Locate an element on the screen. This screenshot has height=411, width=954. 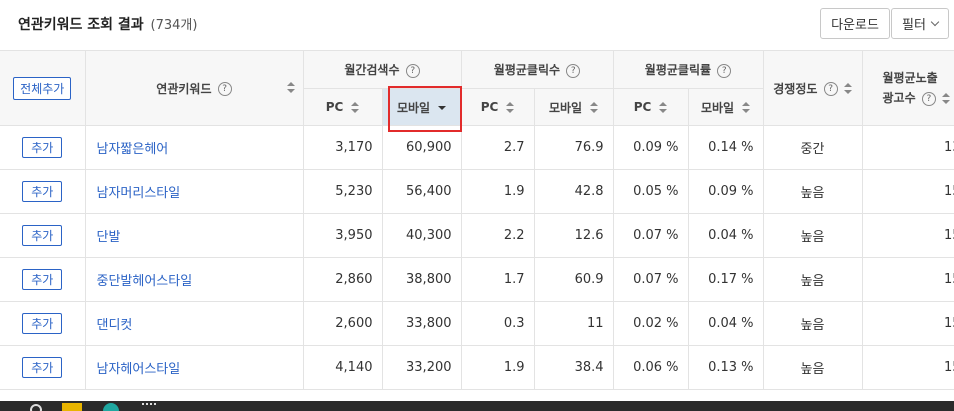
ctr-pc-cell: 0.06 % is located at coordinates (650, 367).